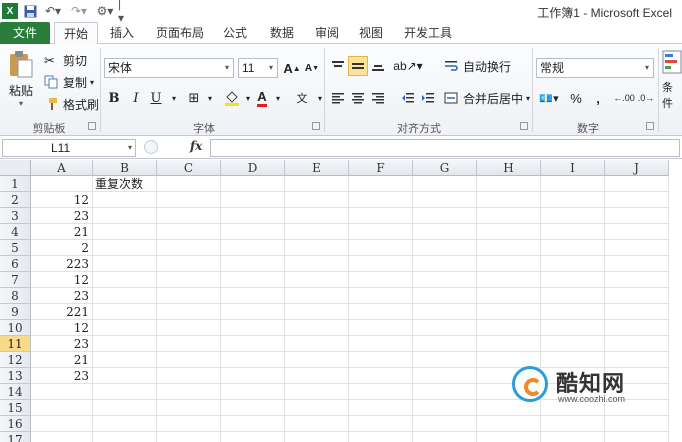  Describe the element at coordinates (125, 437) in the screenshot. I see `cell-b17` at that location.